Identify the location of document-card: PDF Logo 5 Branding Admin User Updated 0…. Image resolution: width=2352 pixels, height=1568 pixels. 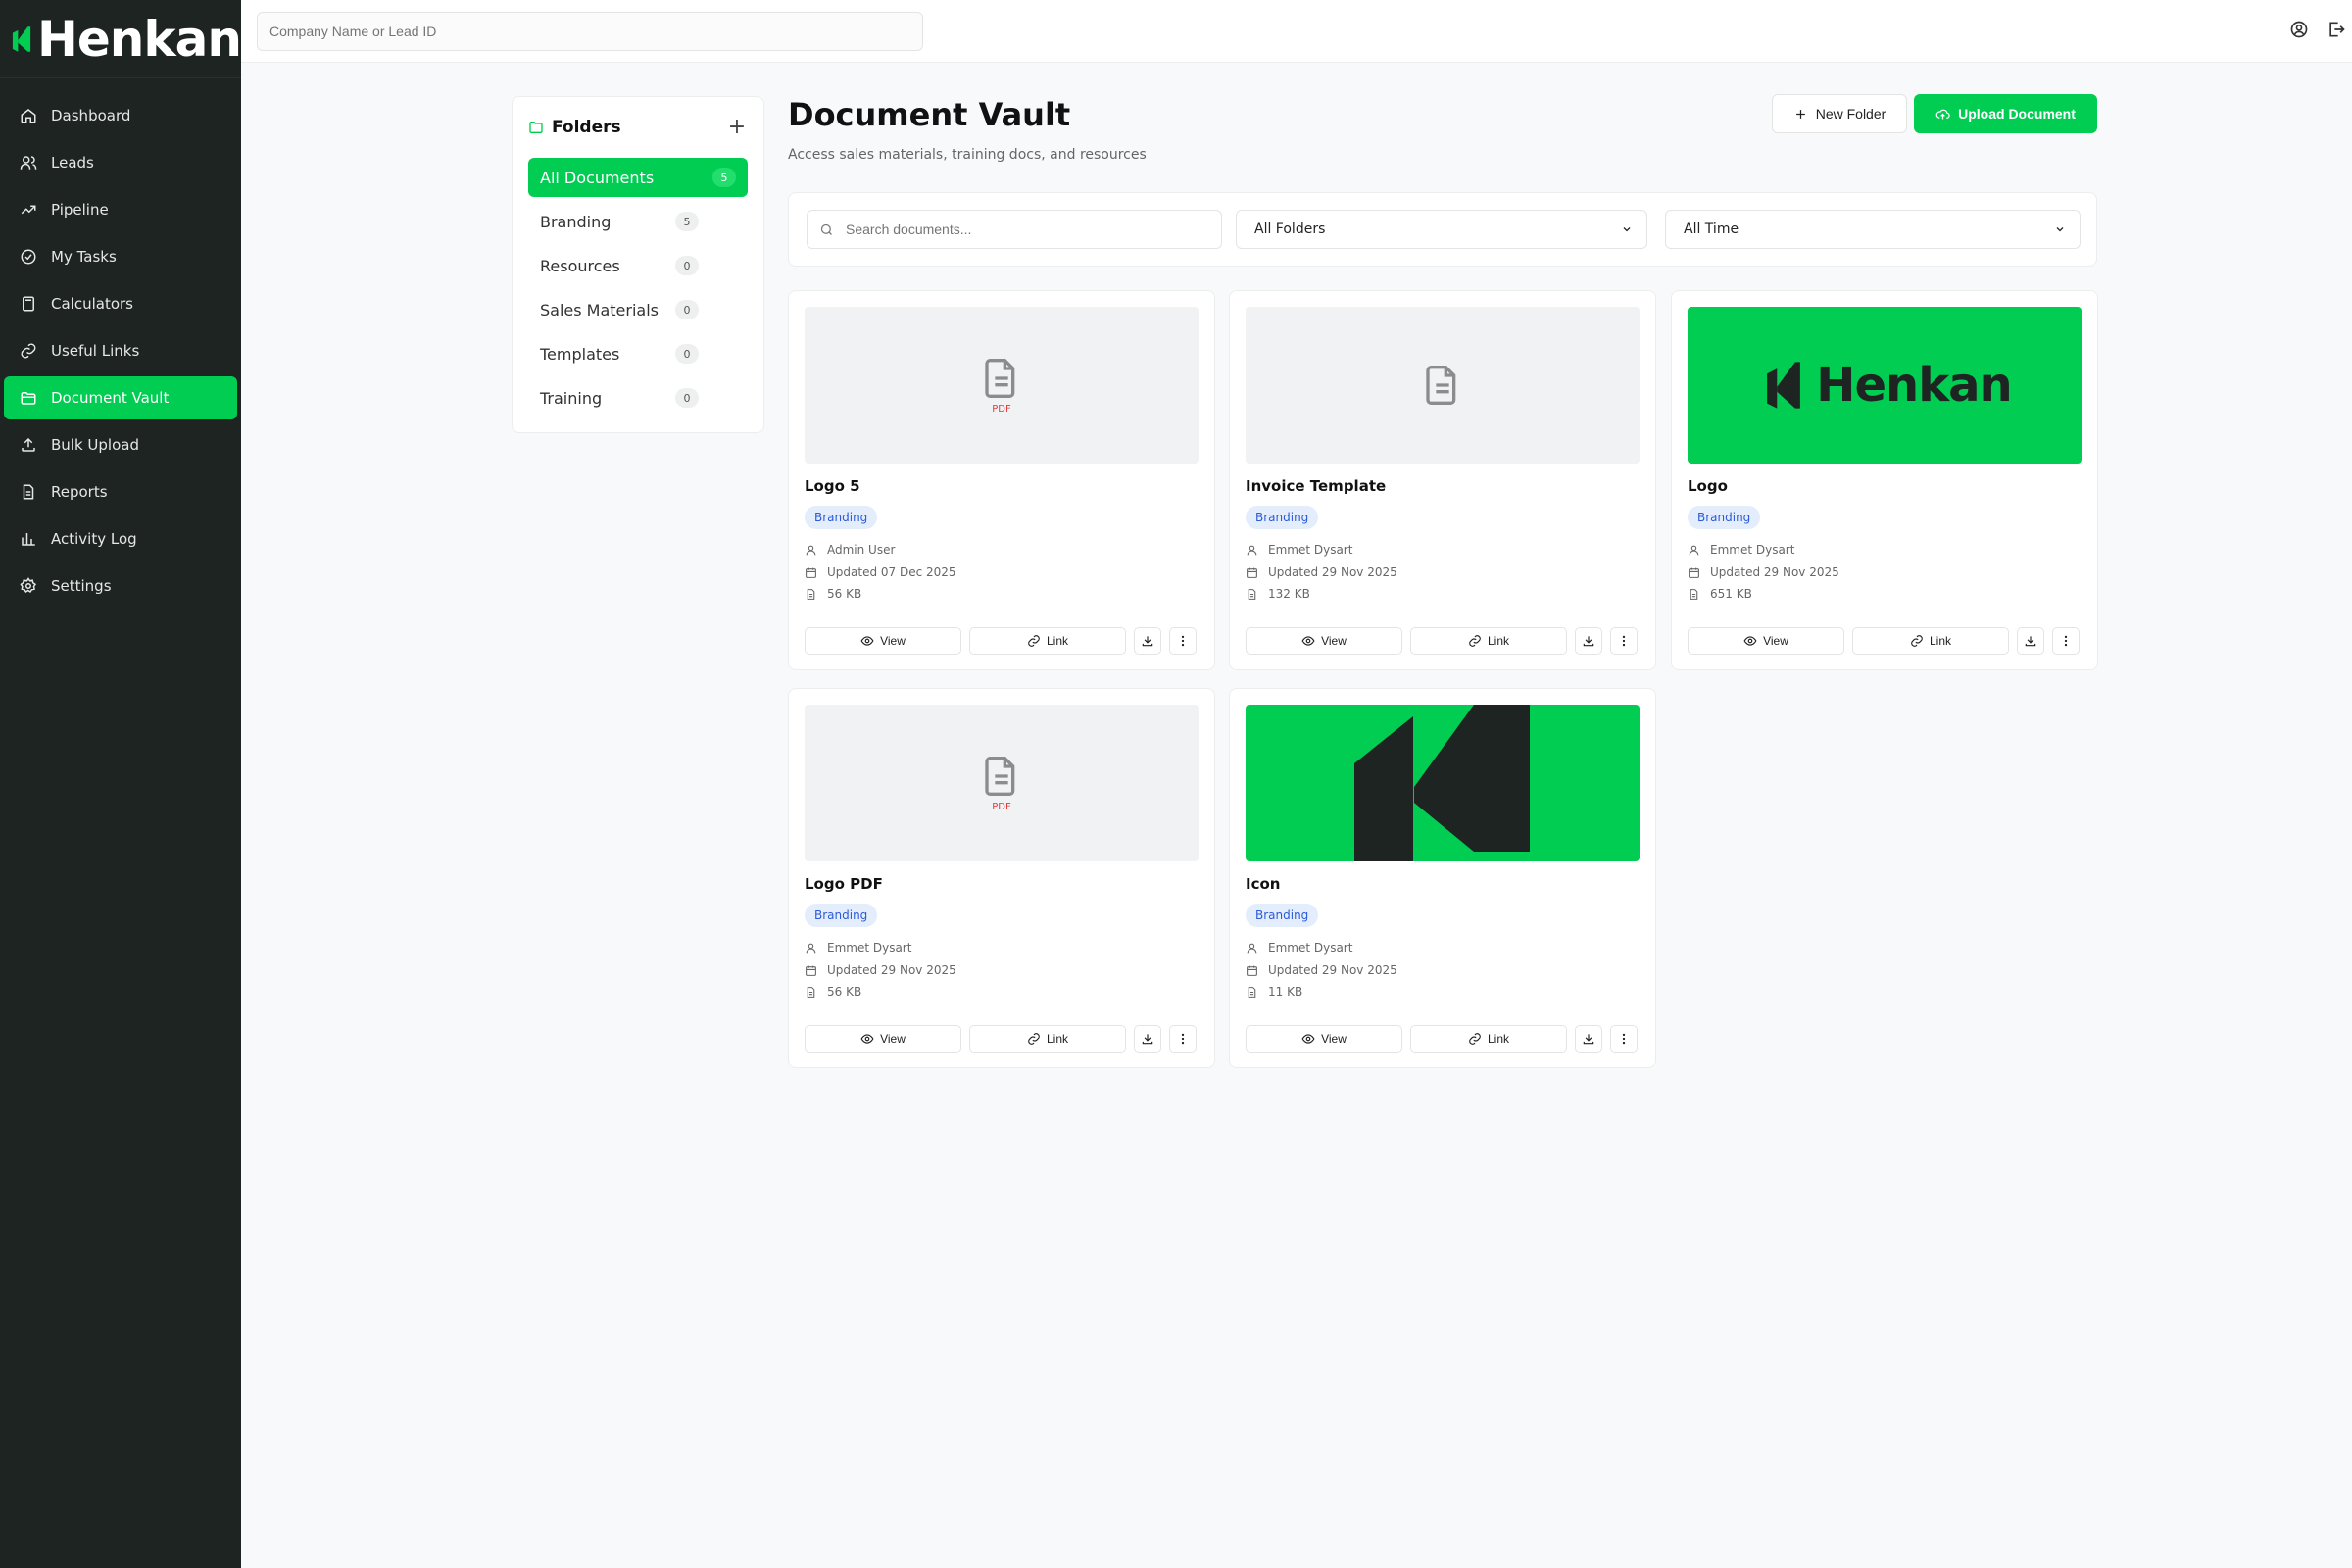
(1001, 480).